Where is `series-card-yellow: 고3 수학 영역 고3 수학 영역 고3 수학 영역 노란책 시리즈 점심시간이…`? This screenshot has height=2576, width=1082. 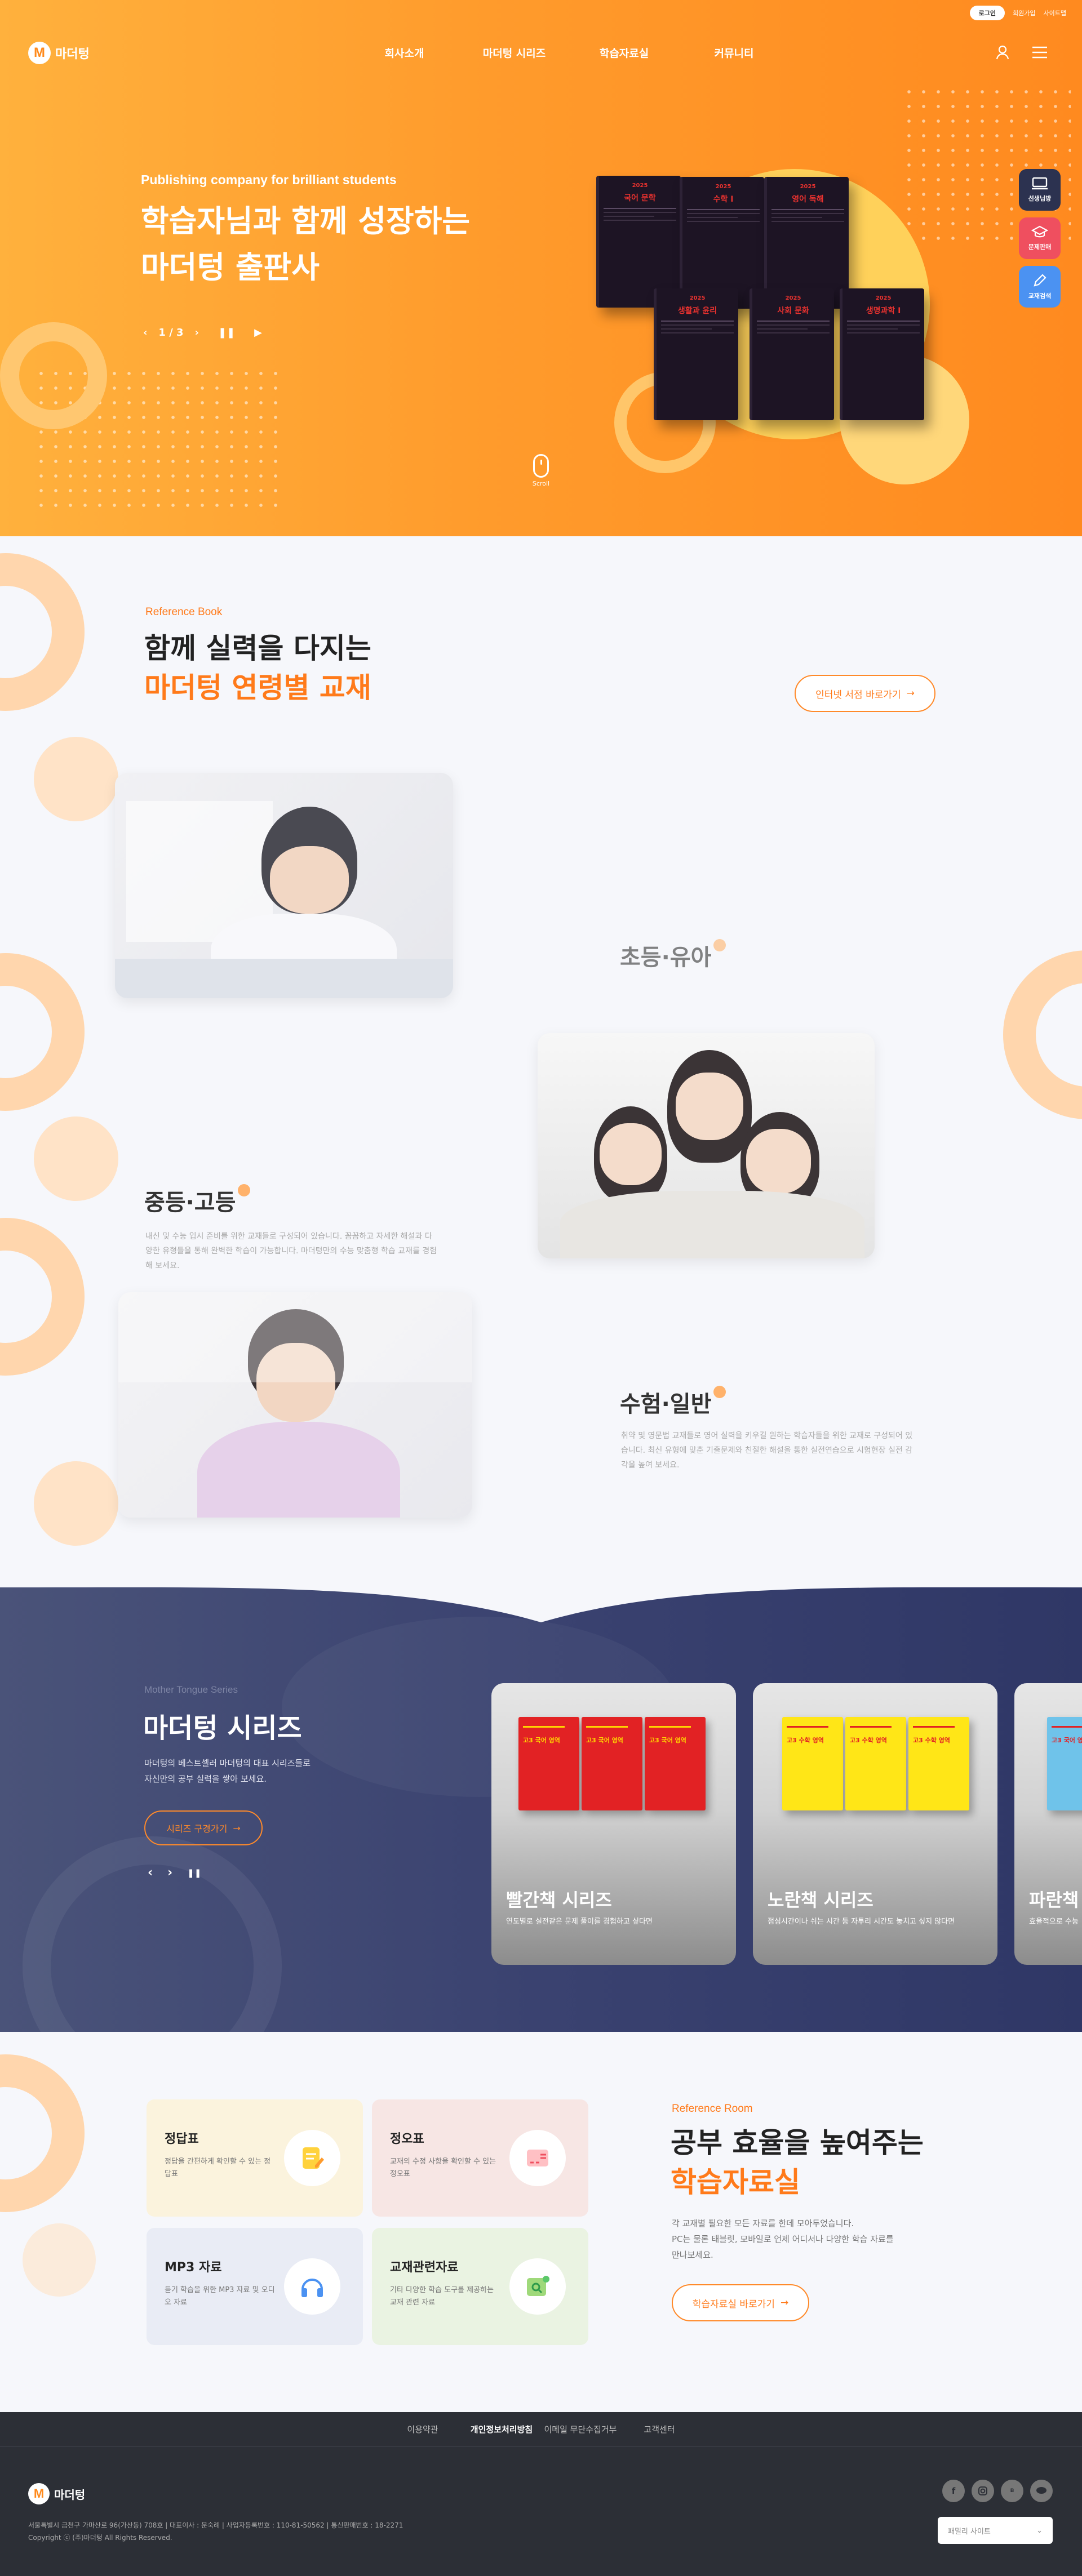 series-card-yellow: 고3 수학 영역 고3 수학 영역 고3 수학 영역 노란책 시리즈 점심시간이… is located at coordinates (875, 1824).